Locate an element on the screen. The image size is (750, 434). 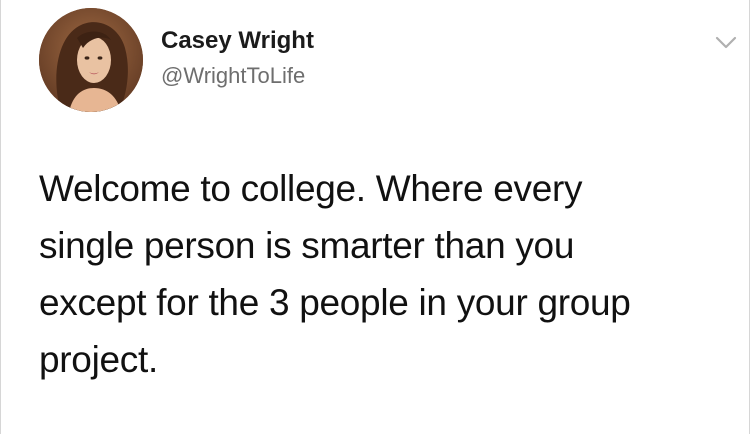
tweet-text-line: except for the 3 people in your group is located at coordinates (335, 302).